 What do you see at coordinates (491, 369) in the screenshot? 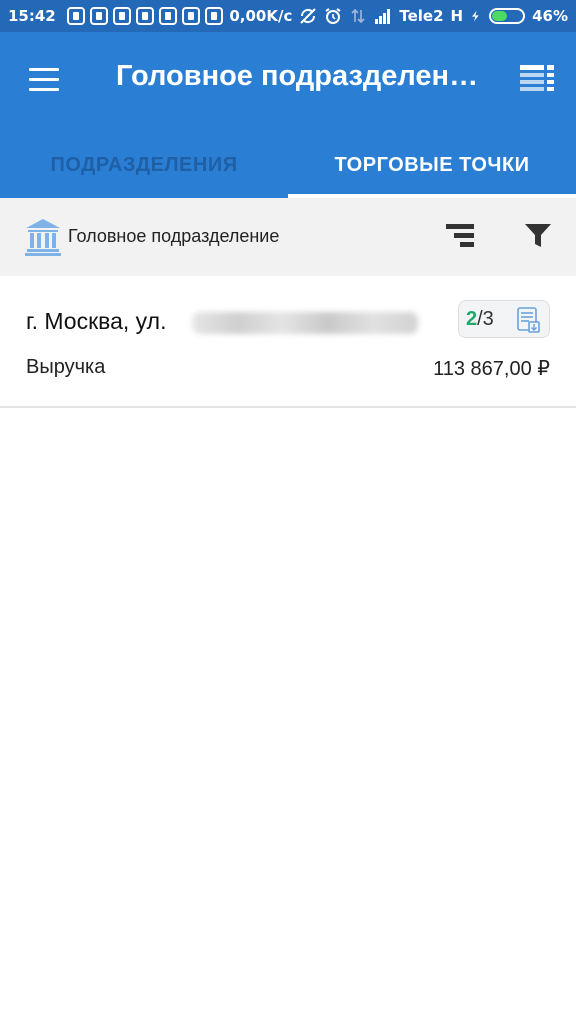
I see `revenue-value: 113 867,00 ₽` at bounding box center [491, 369].